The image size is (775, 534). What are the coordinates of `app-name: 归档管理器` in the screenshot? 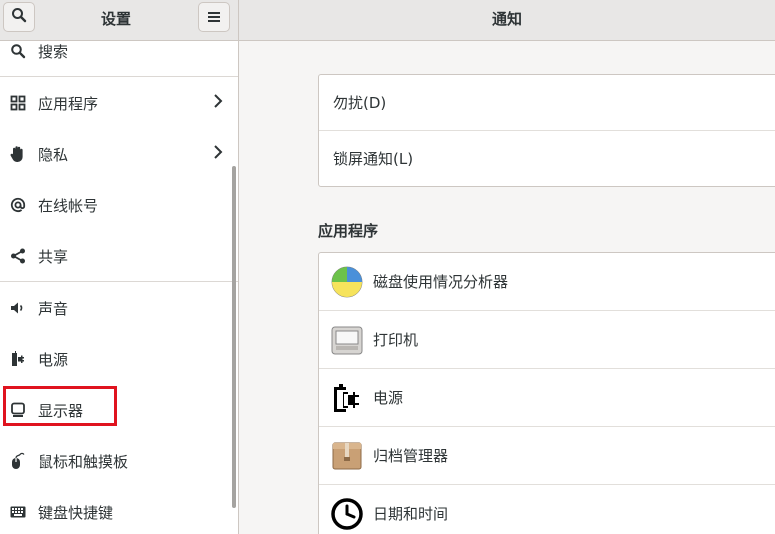 It's located at (411, 456).